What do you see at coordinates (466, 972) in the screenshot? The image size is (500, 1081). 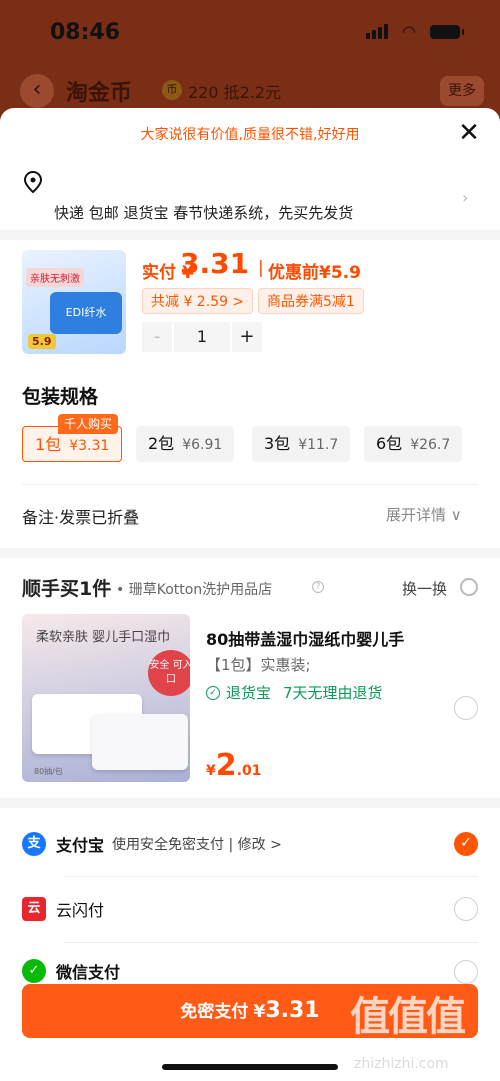 I see `wechat-radio` at bounding box center [466, 972].